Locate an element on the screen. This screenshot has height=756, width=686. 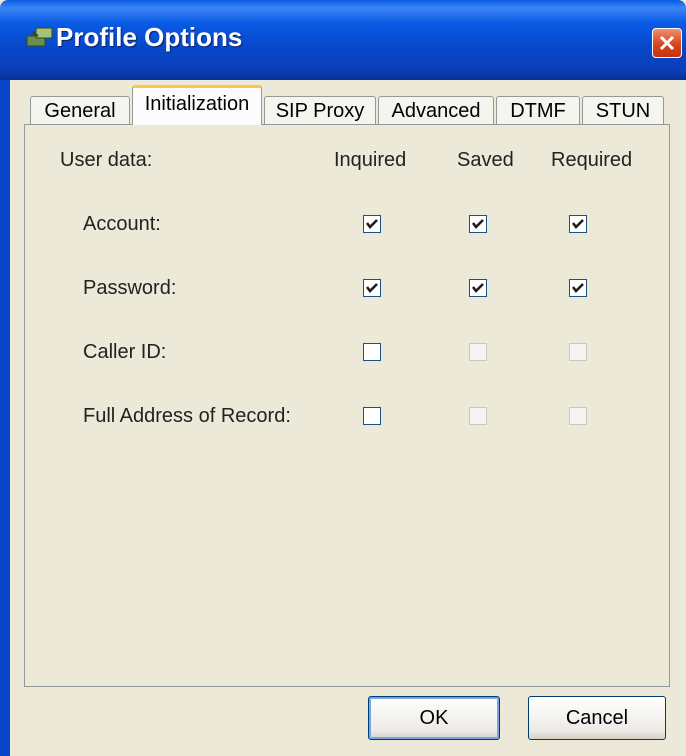
window-left-border is located at coordinates (5, 418).